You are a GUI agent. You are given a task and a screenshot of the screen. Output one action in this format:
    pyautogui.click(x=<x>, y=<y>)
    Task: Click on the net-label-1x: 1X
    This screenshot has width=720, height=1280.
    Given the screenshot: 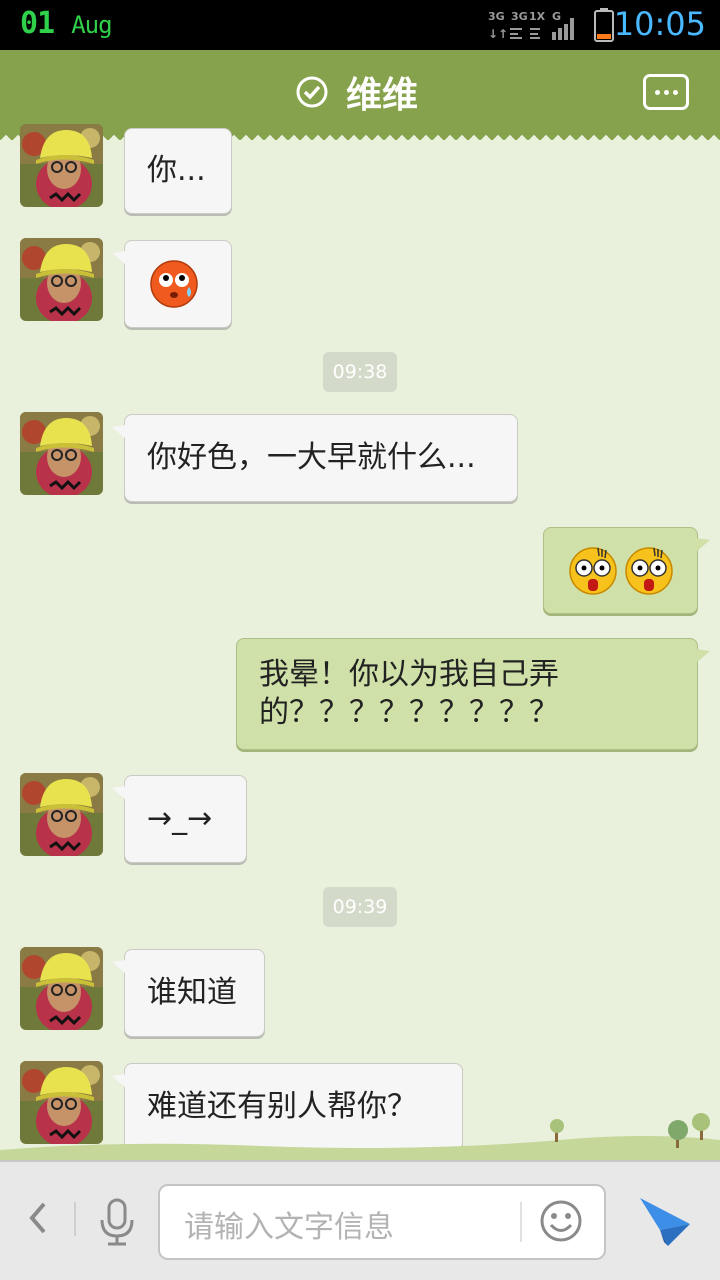 What is the action you would take?
    pyautogui.click(x=537, y=16)
    